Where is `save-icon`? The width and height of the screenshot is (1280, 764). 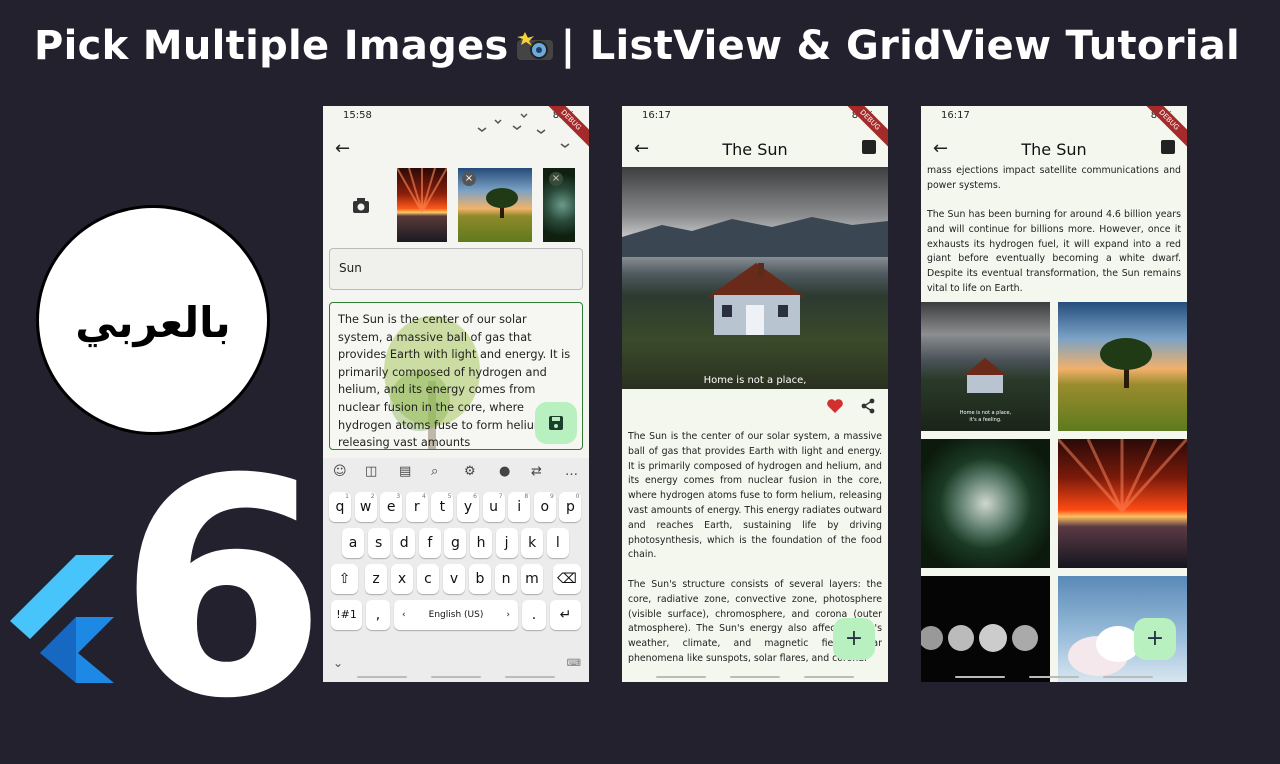
save-icon is located at coordinates (556, 423).